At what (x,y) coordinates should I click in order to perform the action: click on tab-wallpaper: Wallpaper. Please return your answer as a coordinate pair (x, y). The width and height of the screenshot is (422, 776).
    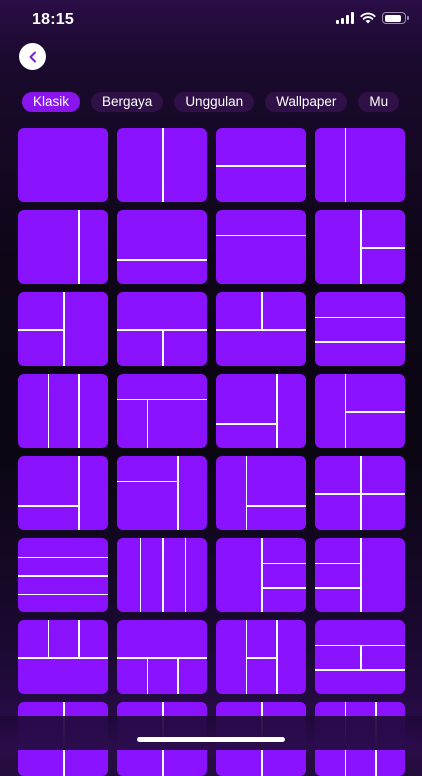
    Looking at the image, I should click on (306, 102).